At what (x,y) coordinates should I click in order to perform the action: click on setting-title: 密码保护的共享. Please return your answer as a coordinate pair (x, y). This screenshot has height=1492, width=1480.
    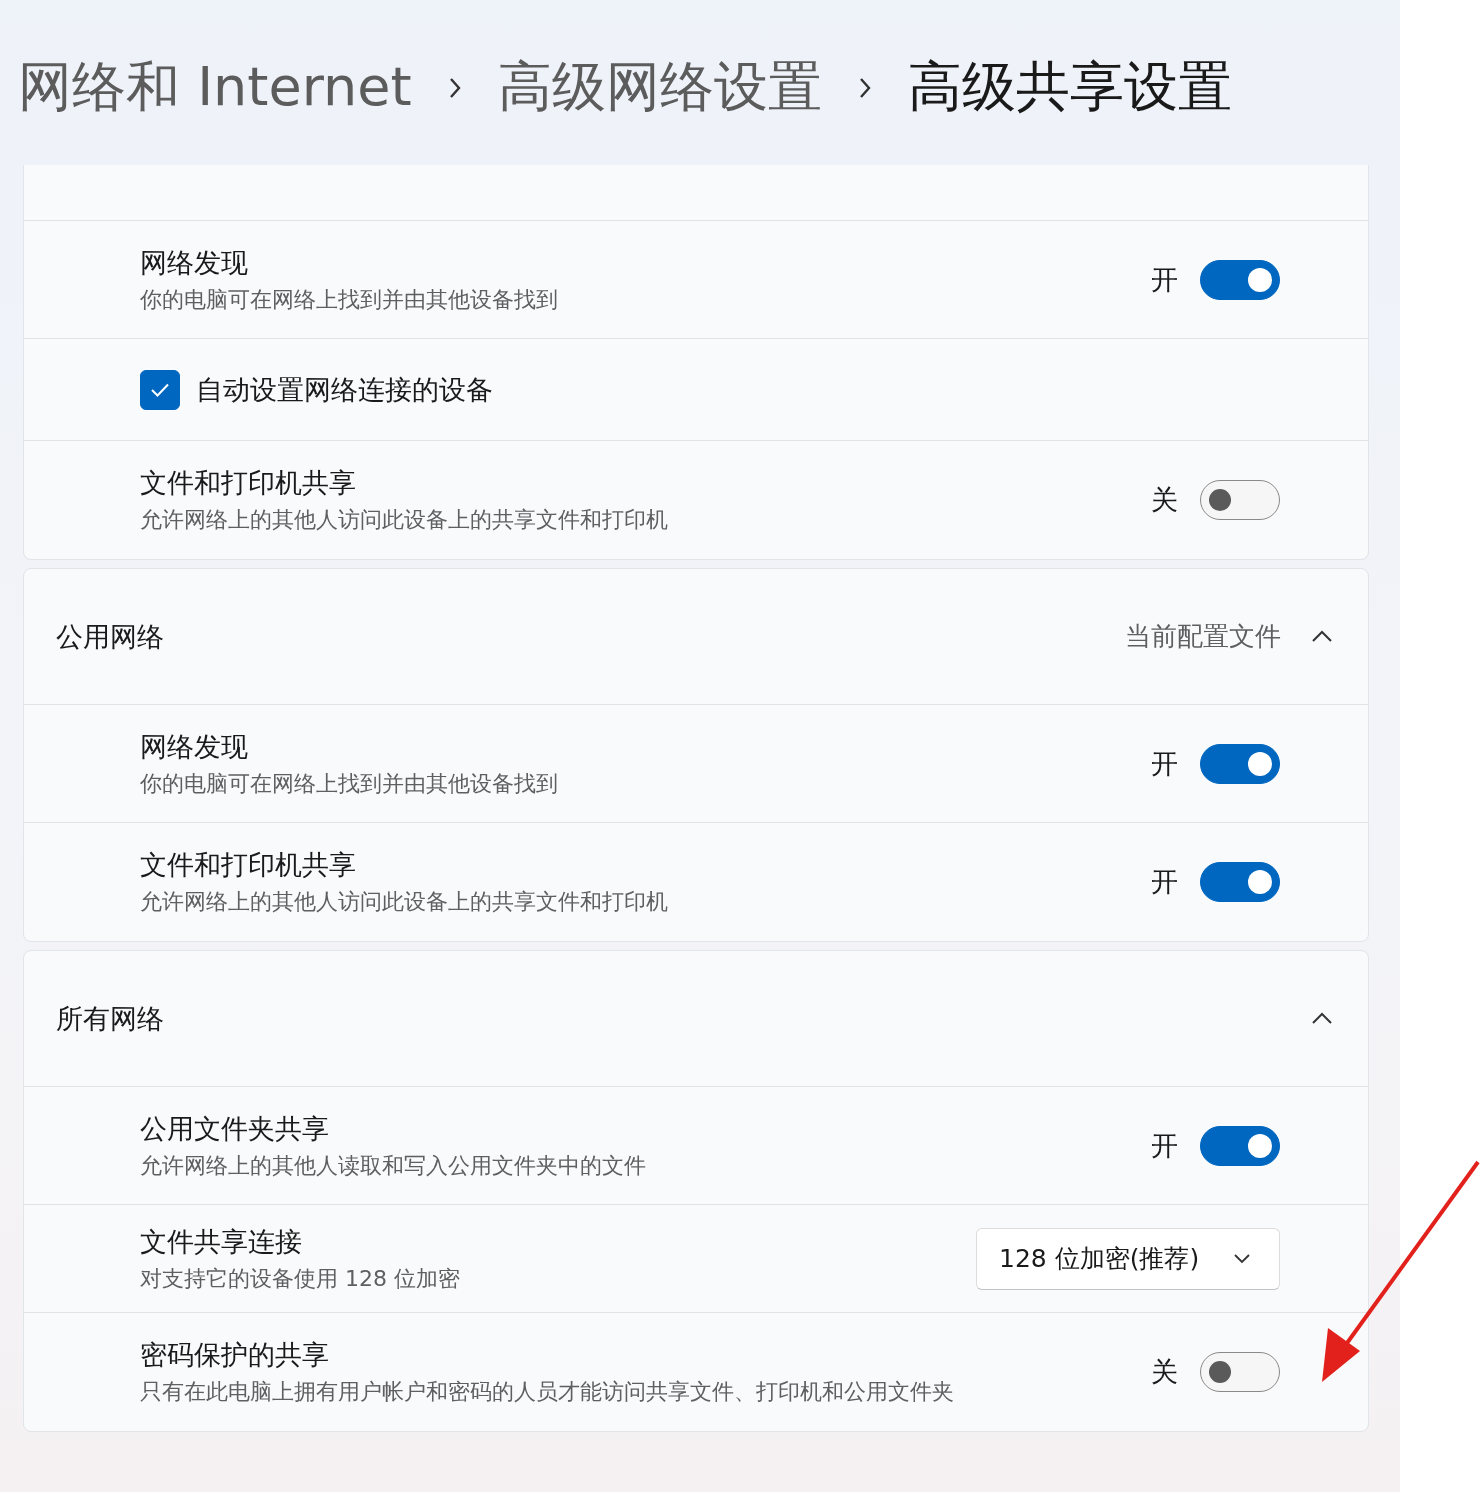
    Looking at the image, I should click on (235, 1355).